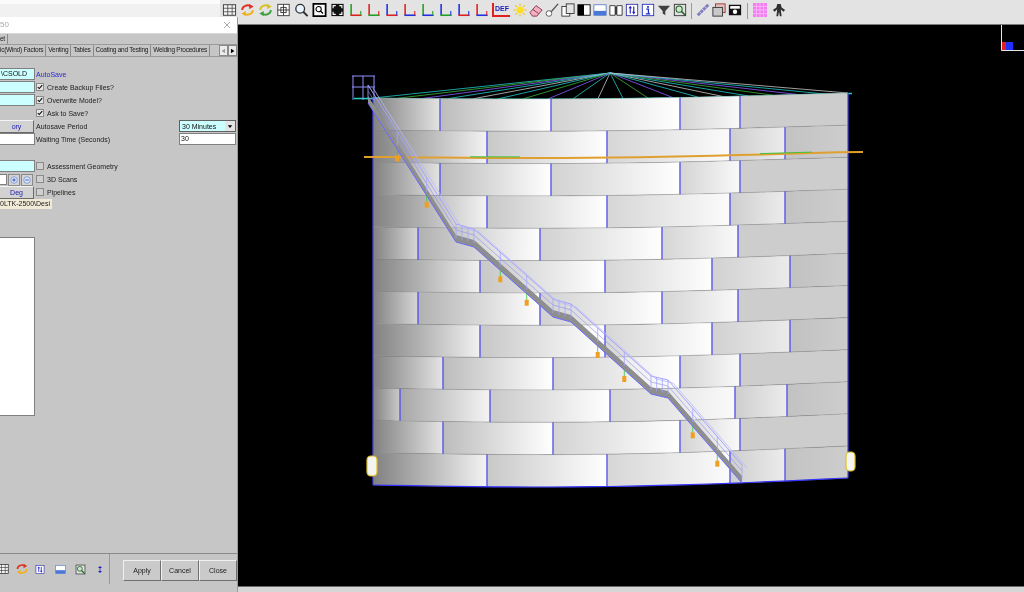  I want to click on zoom-extents-icon, so click(337, 10).